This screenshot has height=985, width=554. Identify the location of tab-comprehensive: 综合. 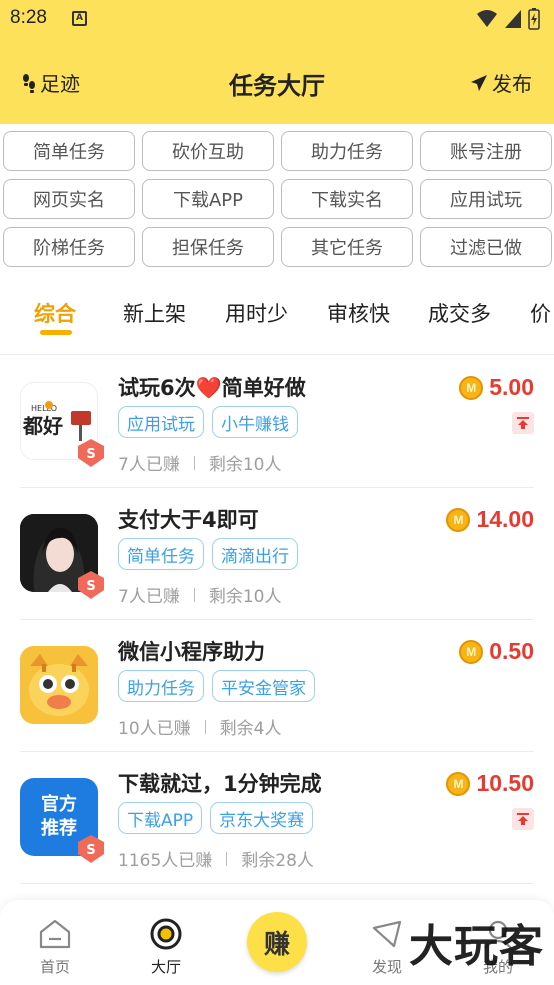
(55, 313).